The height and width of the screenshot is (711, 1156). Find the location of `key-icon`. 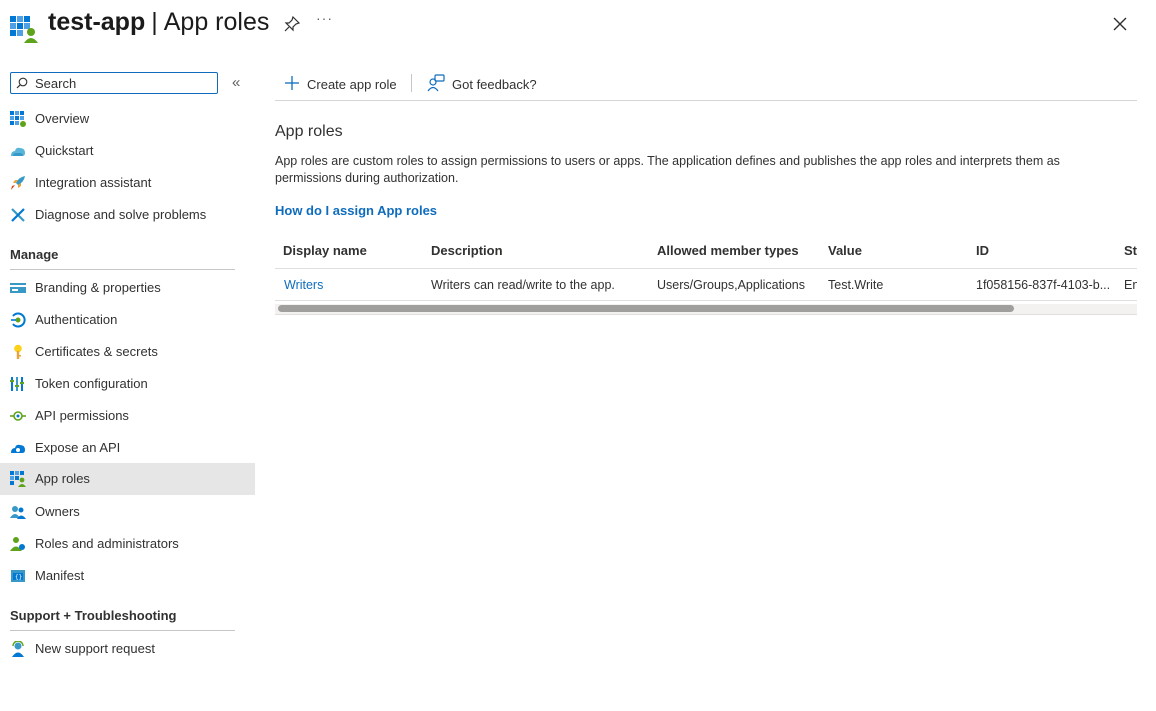

key-icon is located at coordinates (18, 351).